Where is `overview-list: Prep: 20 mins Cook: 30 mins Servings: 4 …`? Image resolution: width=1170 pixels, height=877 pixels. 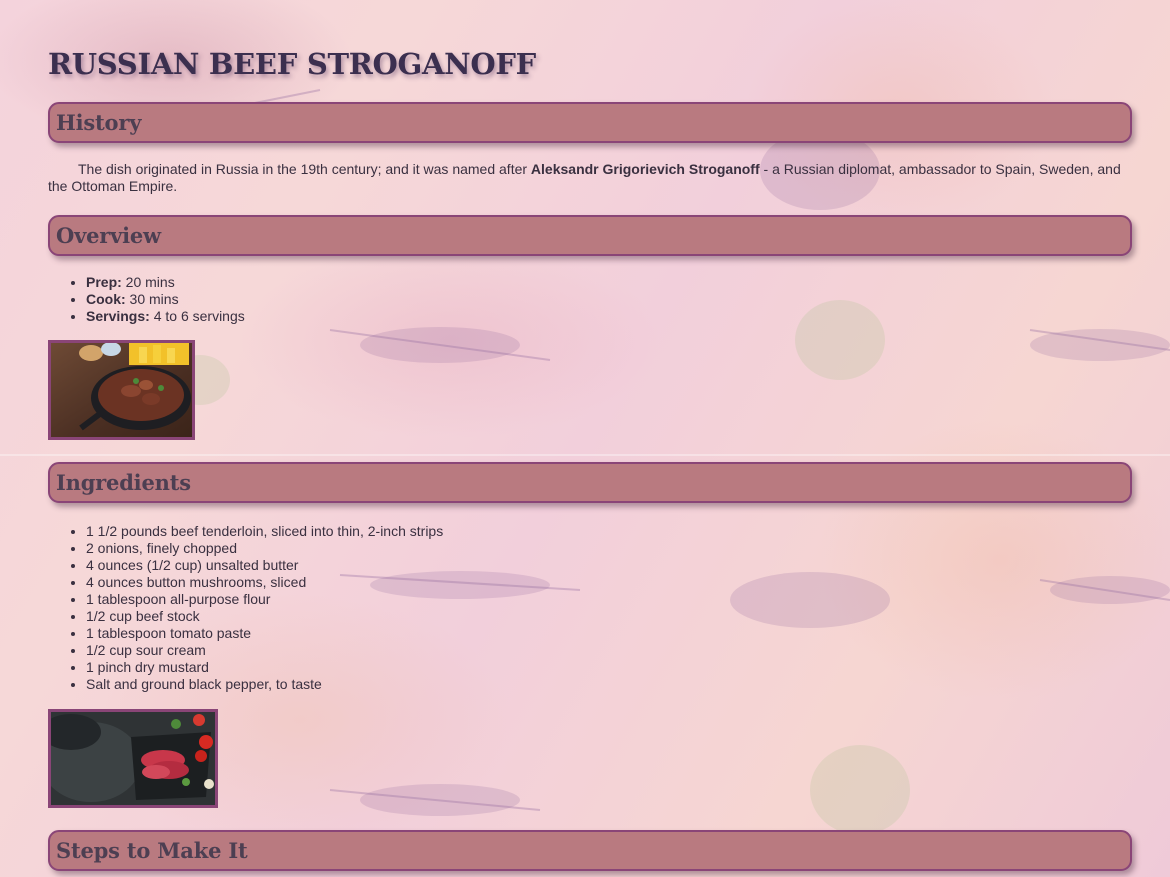
overview-list: Prep: 20 mins Cook: 30 mins Servings: 4 … is located at coordinates (590, 299).